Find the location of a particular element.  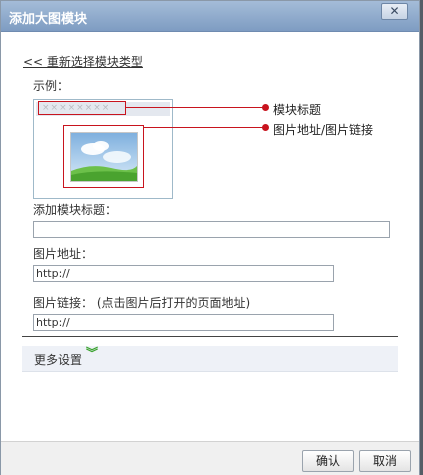

close-button: ✕ is located at coordinates (394, 11).